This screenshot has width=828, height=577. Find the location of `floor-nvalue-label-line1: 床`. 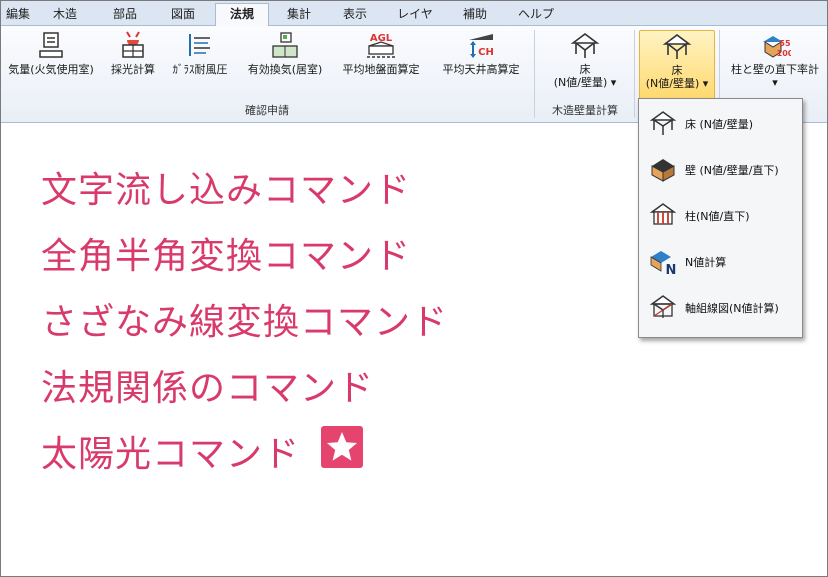

floor-nvalue-label-line1: 床 is located at coordinates (585, 69).